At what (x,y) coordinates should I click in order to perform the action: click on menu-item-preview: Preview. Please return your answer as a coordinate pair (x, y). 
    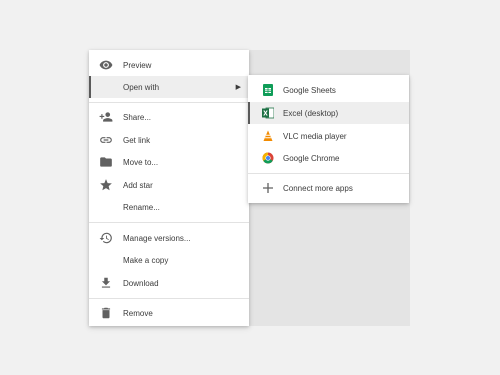
    Looking at the image, I should click on (169, 65).